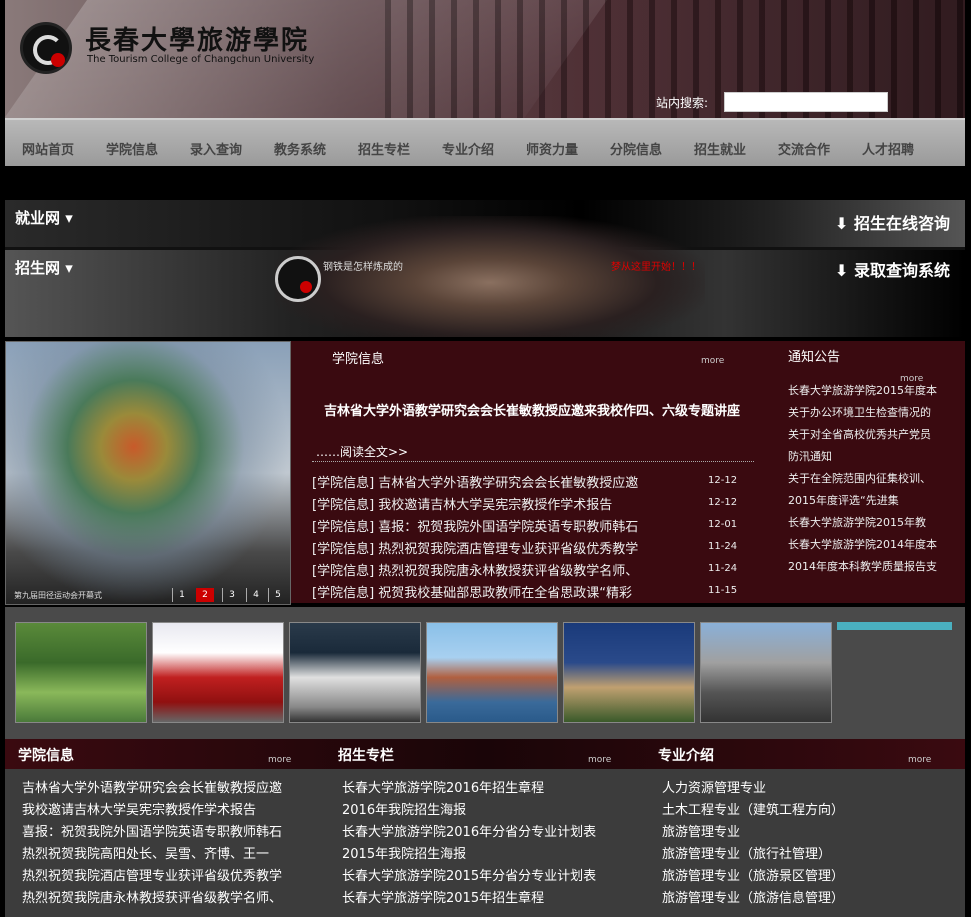  I want to click on list-item: 长春大学旅游学院2016年分省分专业计划表, so click(487, 830).